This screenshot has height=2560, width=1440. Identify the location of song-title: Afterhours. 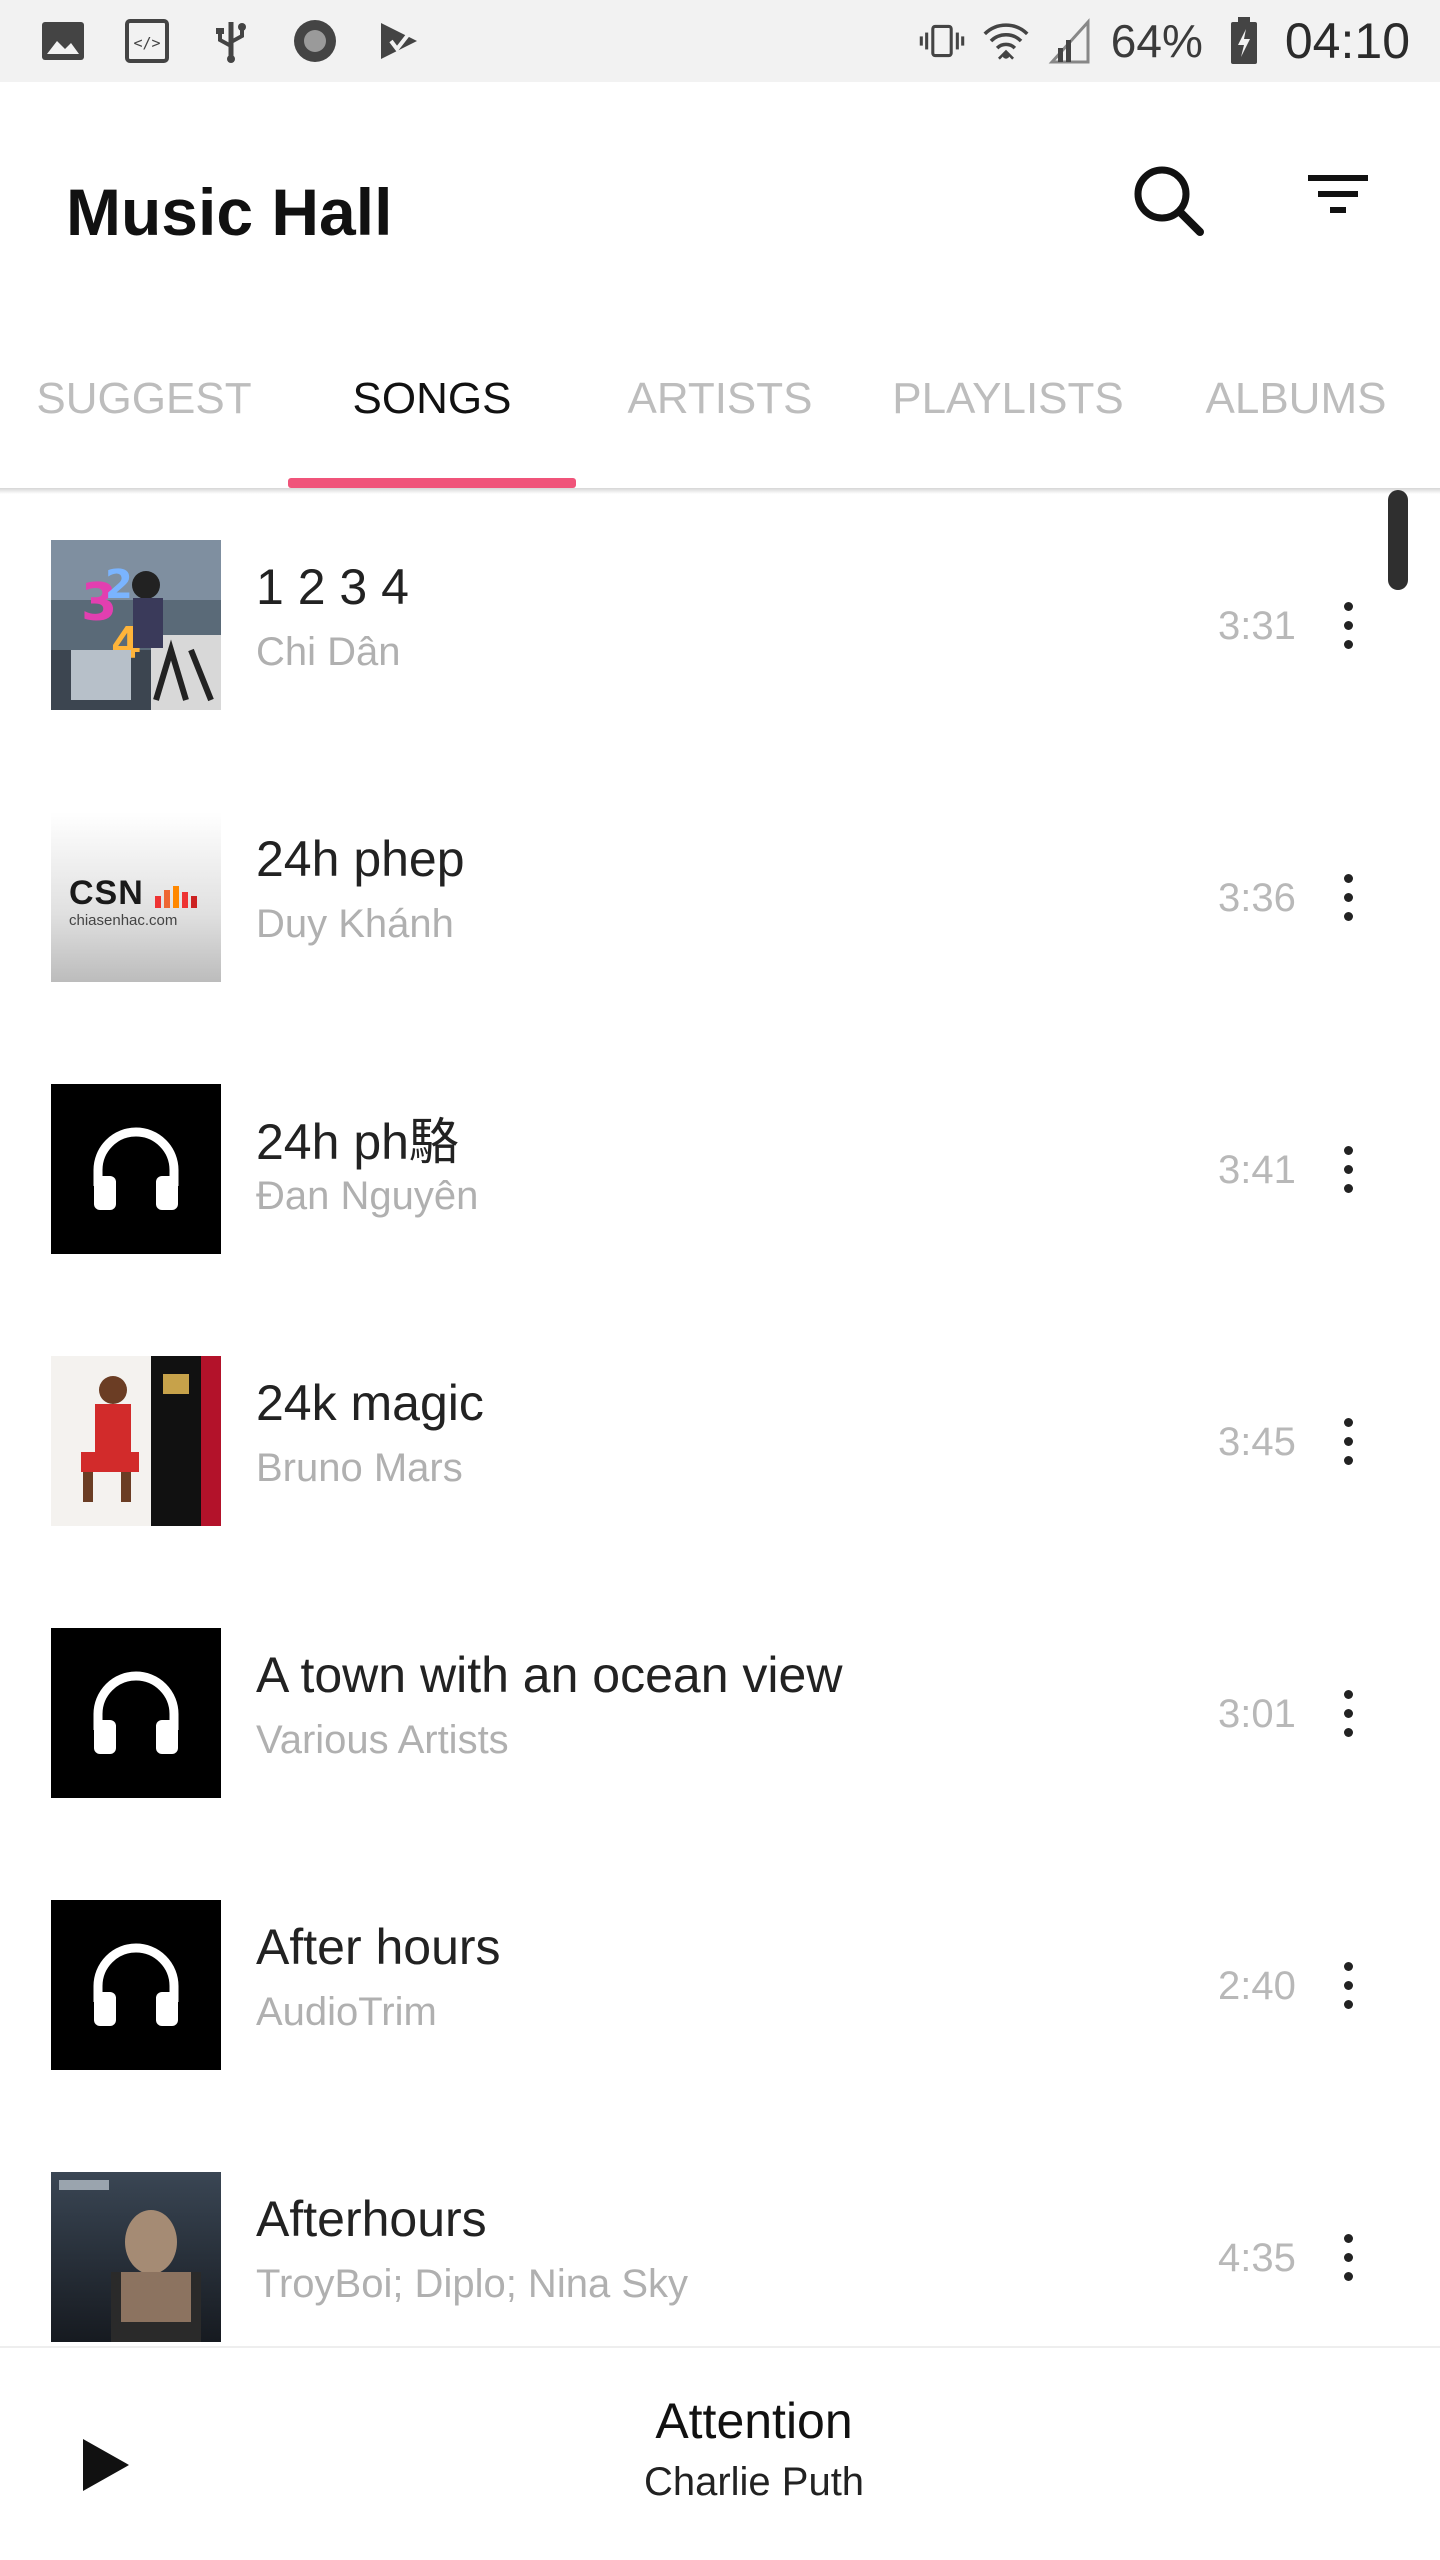
(371, 2219).